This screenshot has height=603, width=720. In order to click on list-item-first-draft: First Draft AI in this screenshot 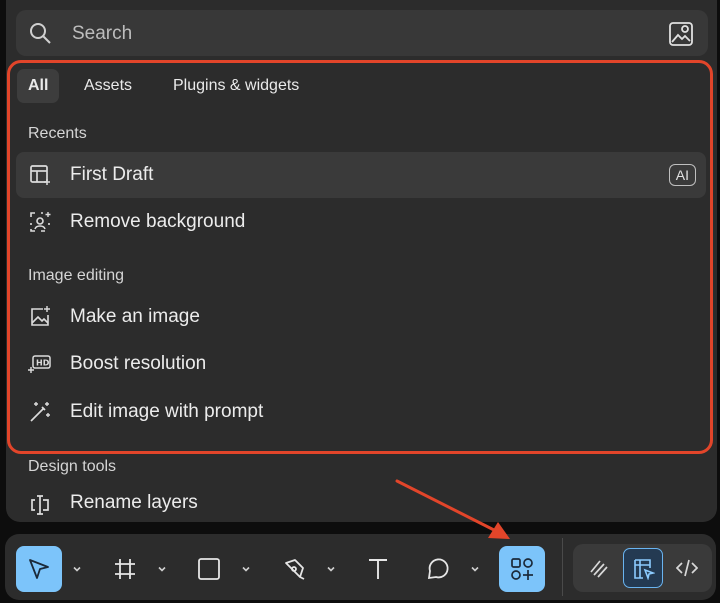, I will do `click(361, 175)`.